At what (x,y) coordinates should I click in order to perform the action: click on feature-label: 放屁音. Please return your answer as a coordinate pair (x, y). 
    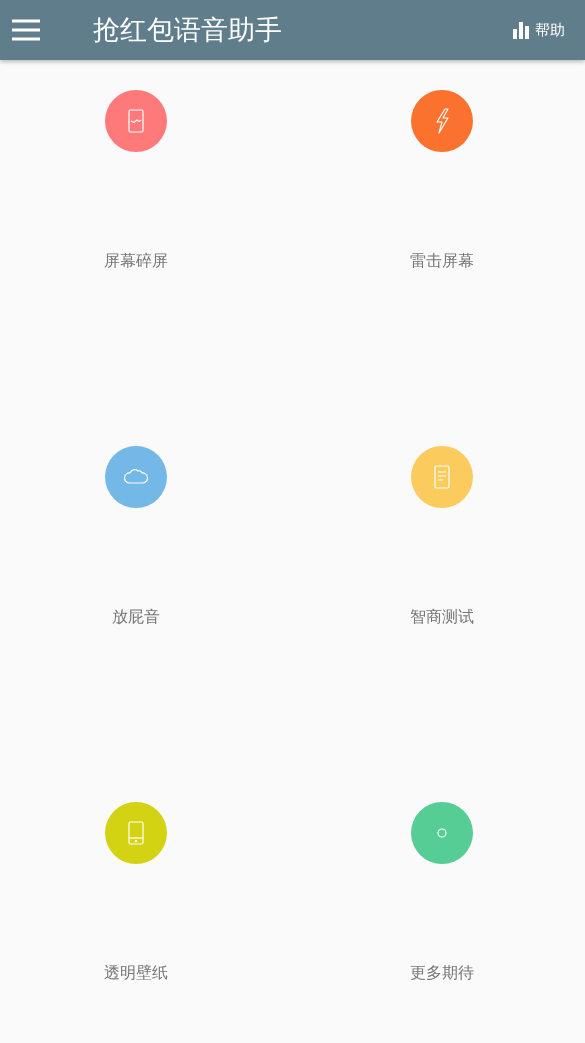
    Looking at the image, I should click on (136, 617).